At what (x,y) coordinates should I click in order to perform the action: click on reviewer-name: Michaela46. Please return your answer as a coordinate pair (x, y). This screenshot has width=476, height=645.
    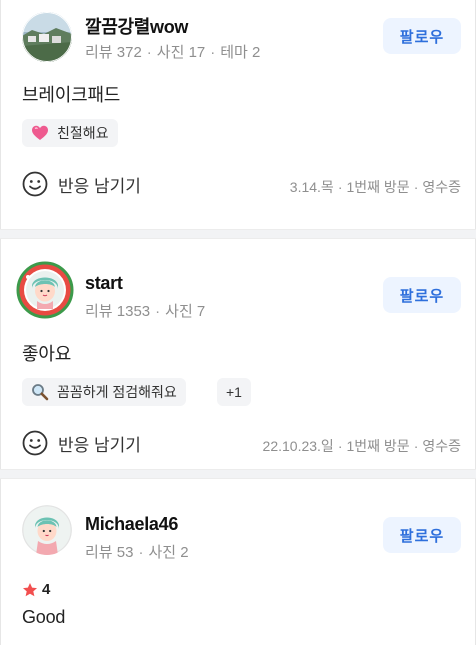
    Looking at the image, I should click on (131, 524).